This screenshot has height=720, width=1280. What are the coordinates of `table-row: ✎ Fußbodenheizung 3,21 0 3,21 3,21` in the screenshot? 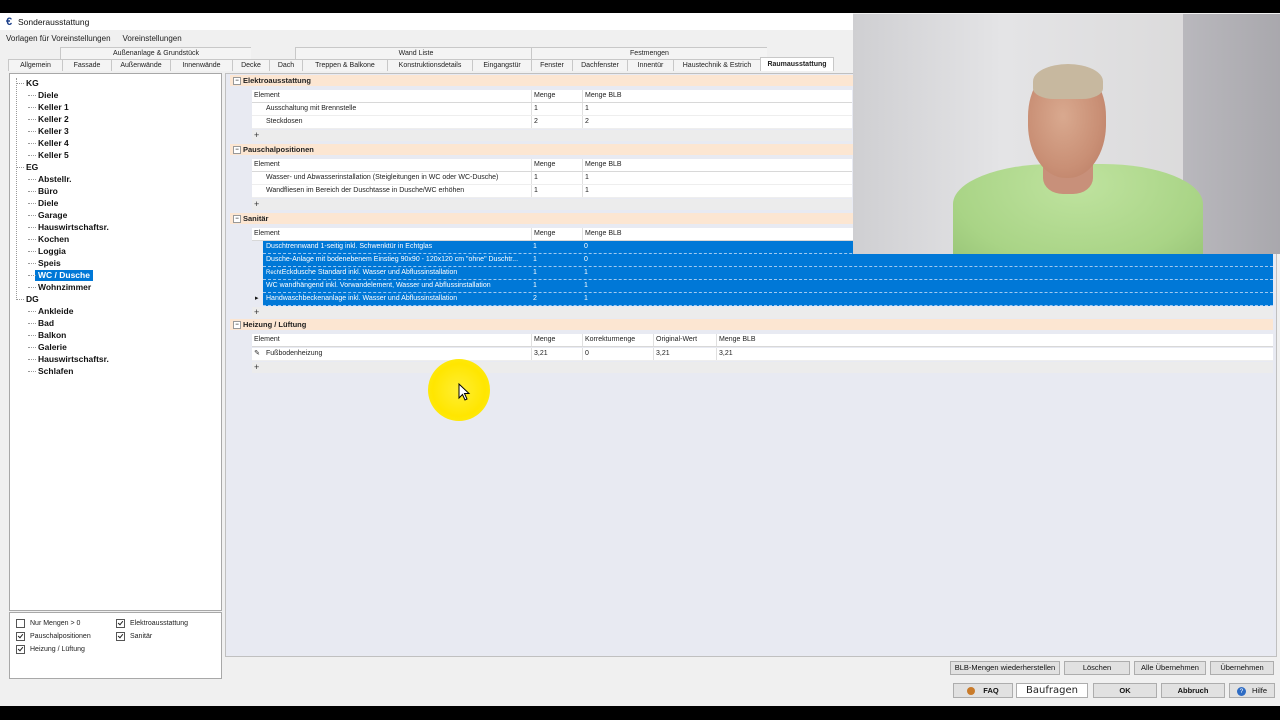 It's located at (762, 354).